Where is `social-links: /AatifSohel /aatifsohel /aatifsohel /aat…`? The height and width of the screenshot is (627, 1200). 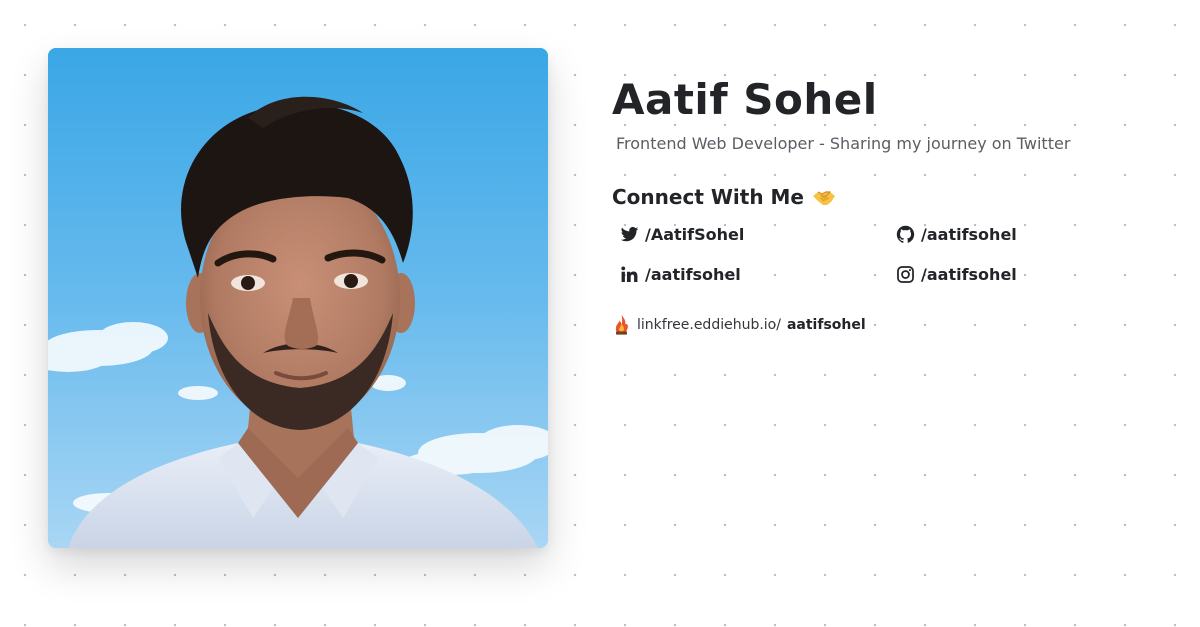
social-links: /AatifSohel /aatifsohel /aatifsohel /aat… is located at coordinates (892, 254).